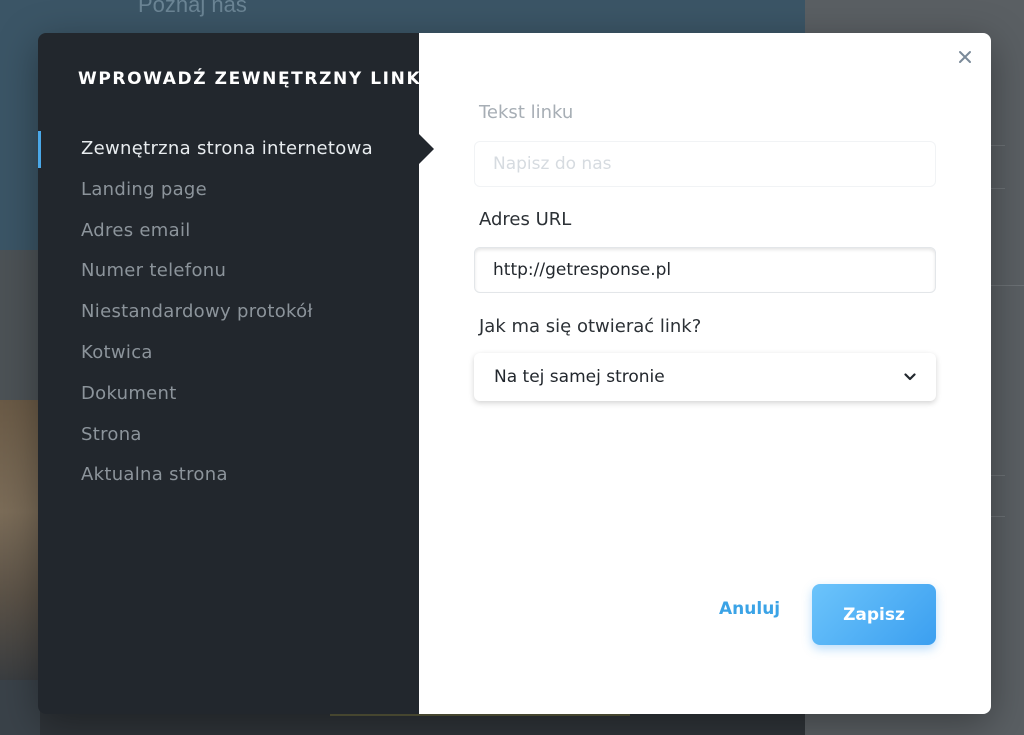 Image resolution: width=1024 pixels, height=735 pixels. Describe the element at coordinates (228, 353) in the screenshot. I see `link-type-anchor: Kotwica` at that location.